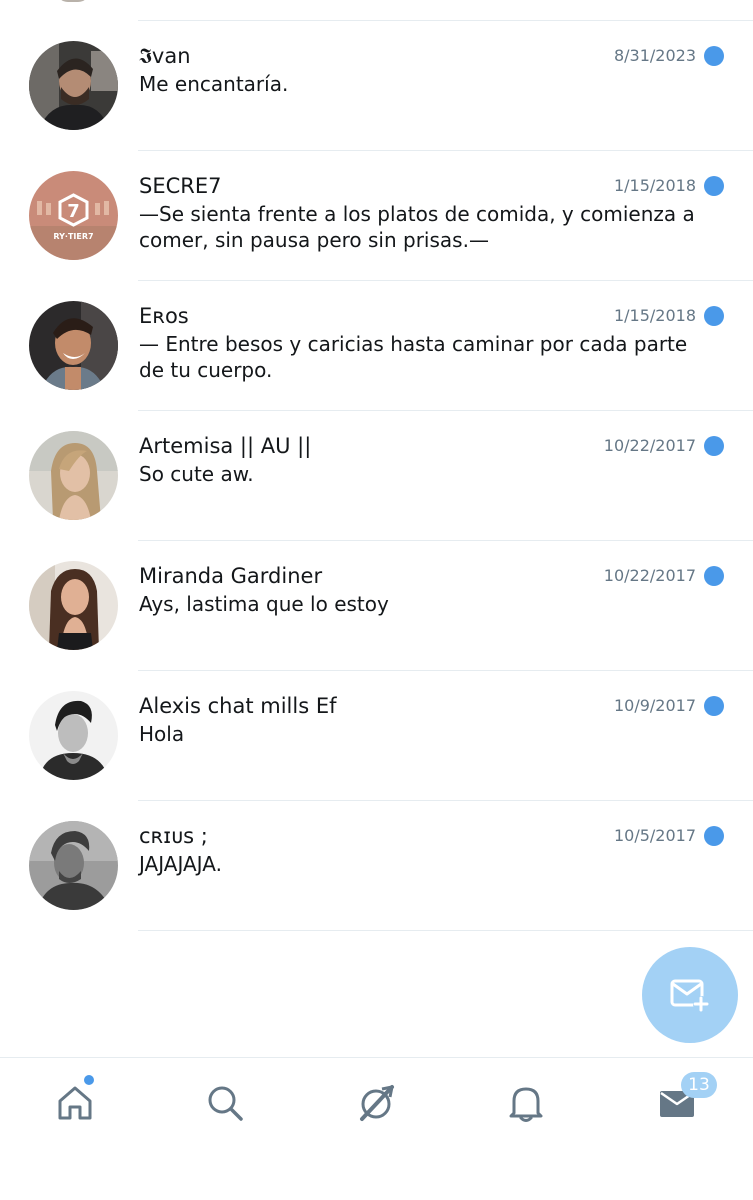 The height and width of the screenshot is (1200, 753). I want to click on avatar: 7 RY·TIER7, so click(73, 215).